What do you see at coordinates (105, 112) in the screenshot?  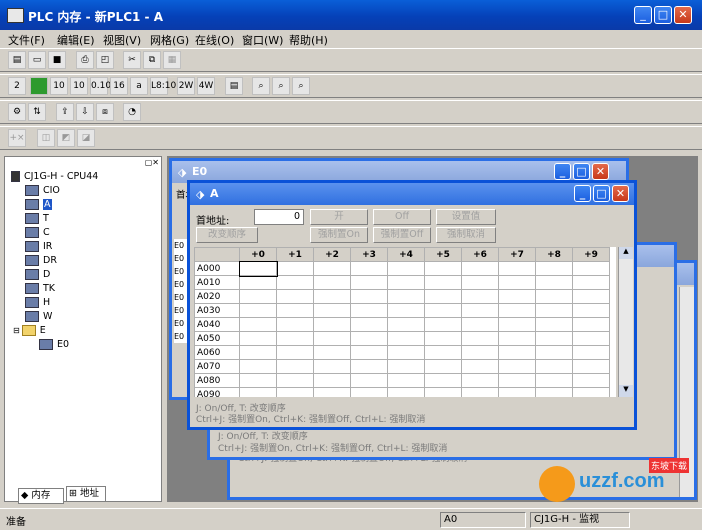 I see `compare-icon: ⧈` at bounding box center [105, 112].